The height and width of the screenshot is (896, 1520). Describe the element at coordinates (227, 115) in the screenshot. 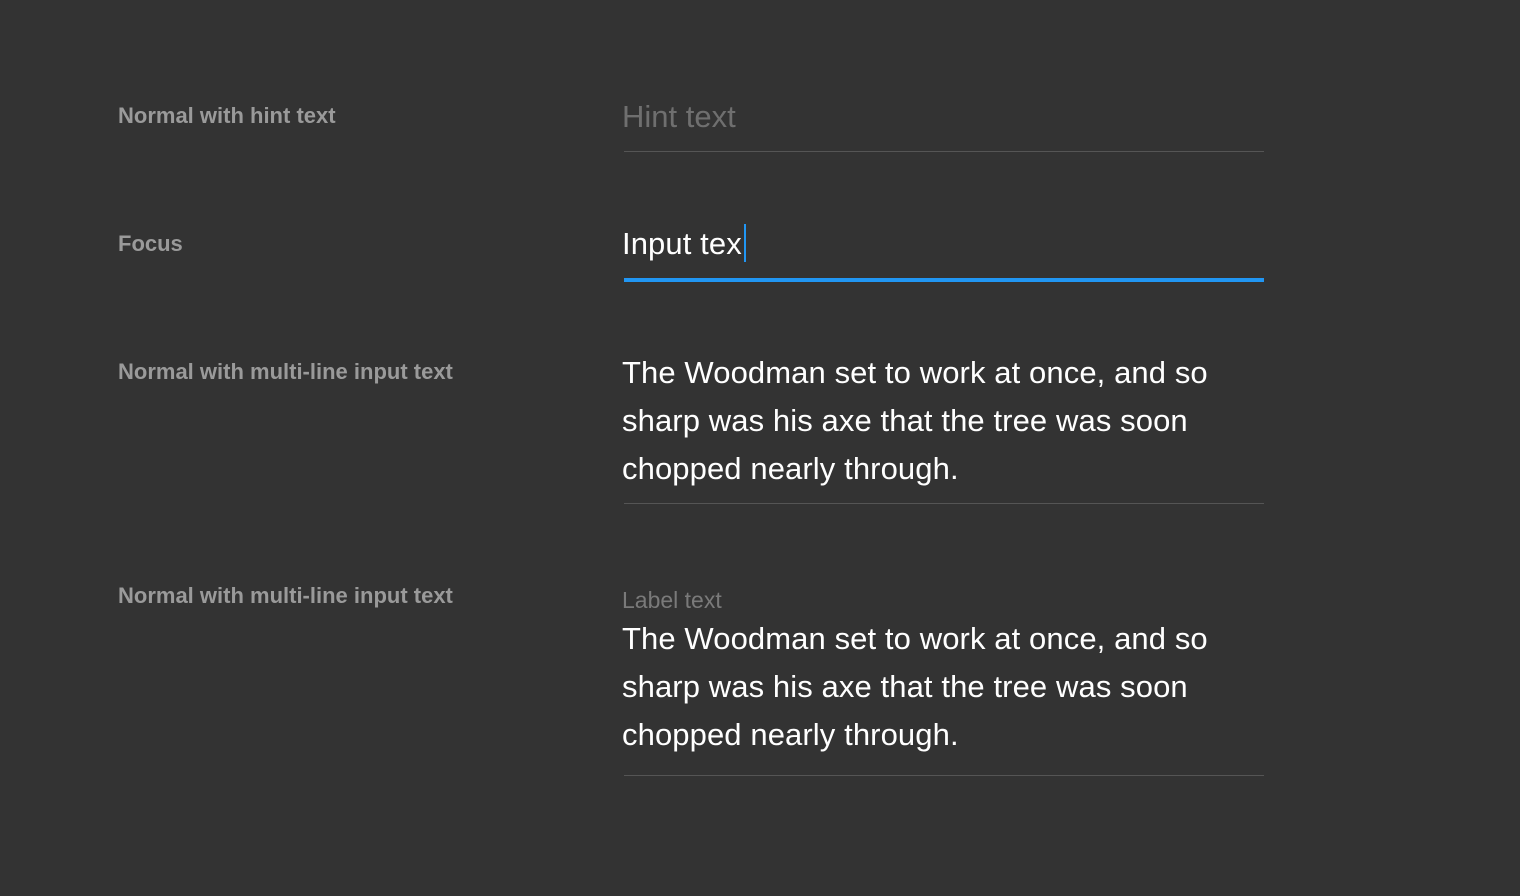

I see `row-label-hint: Normal with hint text` at that location.